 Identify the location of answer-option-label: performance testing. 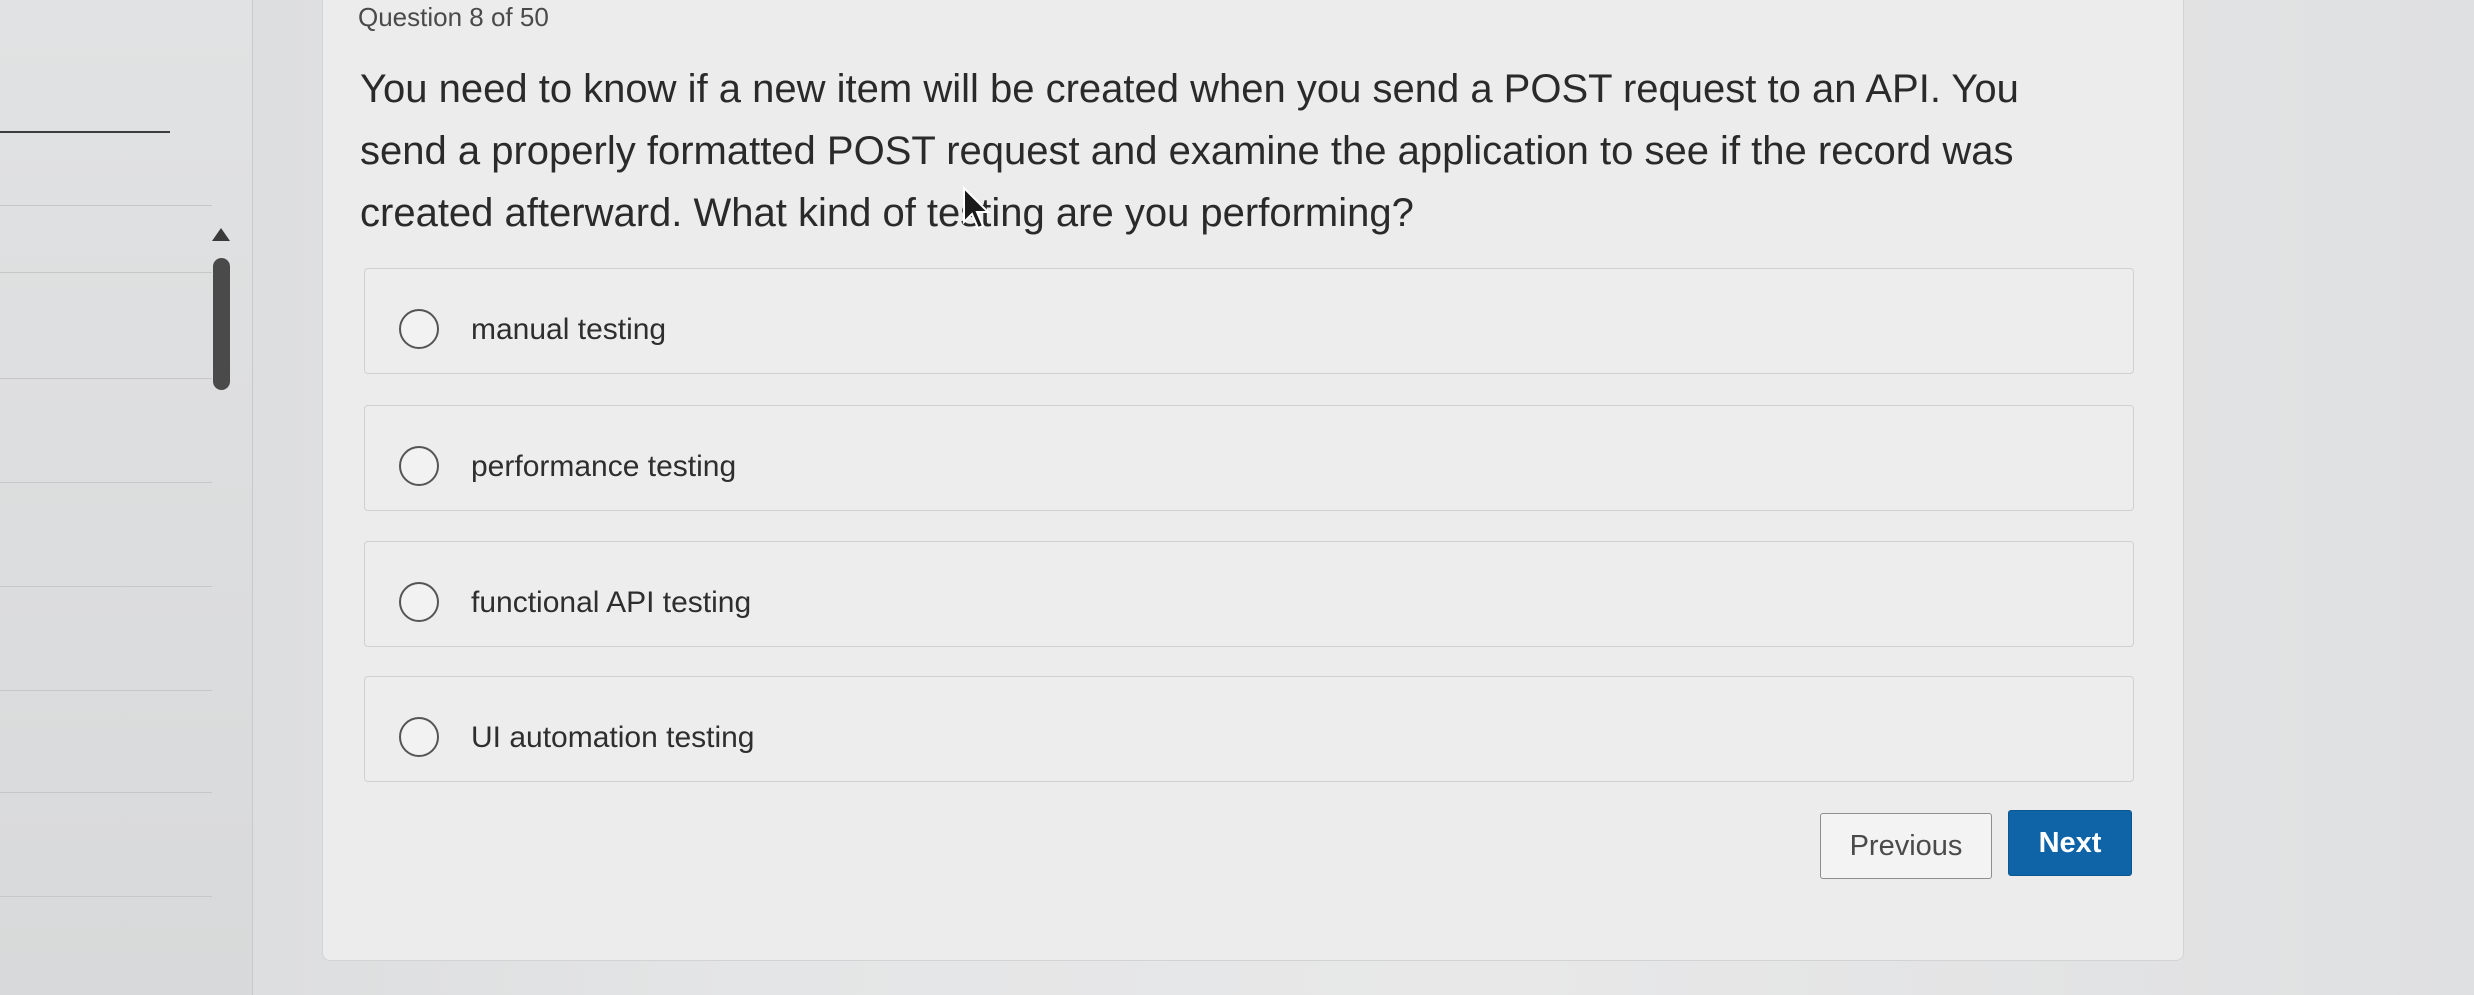
(604, 466).